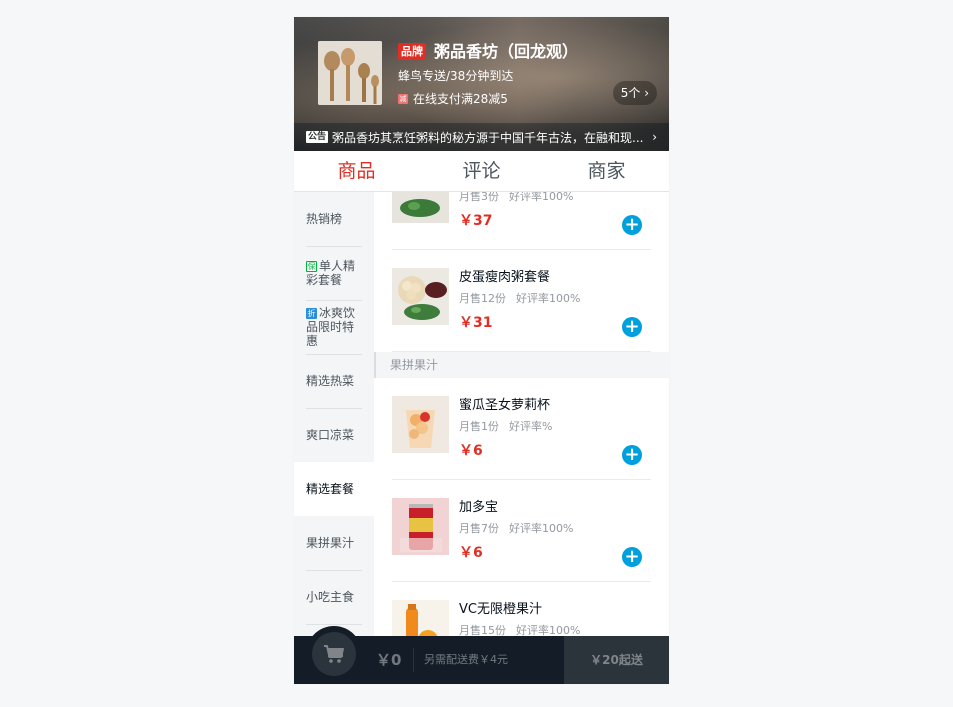 The height and width of the screenshot is (707, 953). I want to click on menu-item-label: 热销榜, so click(324, 218).